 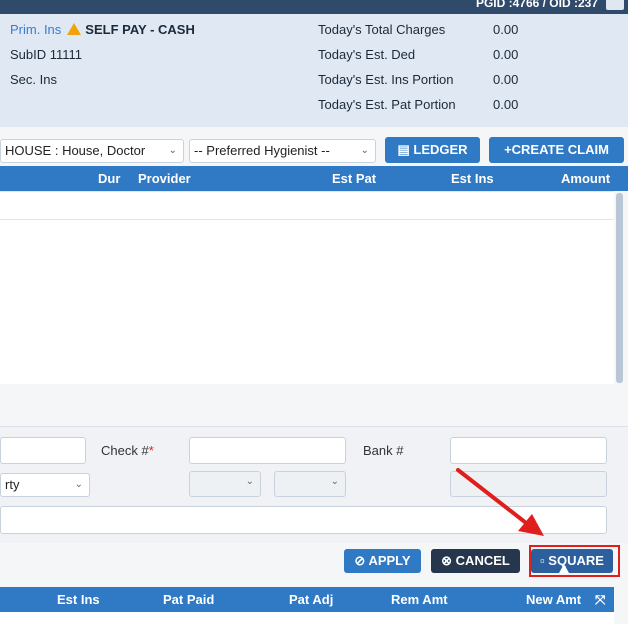 What do you see at coordinates (127, 450) in the screenshot?
I see `check-number-label: Check #*` at bounding box center [127, 450].